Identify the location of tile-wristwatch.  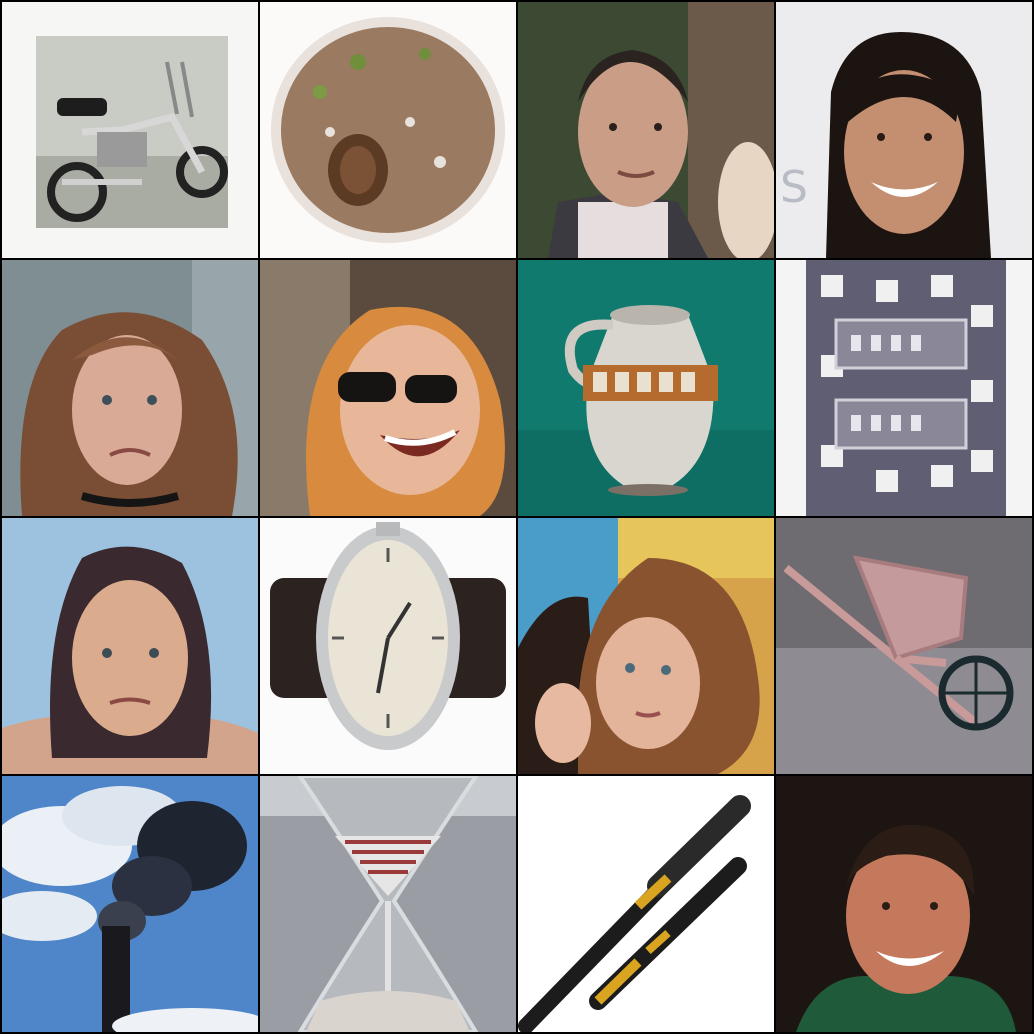
(388, 646).